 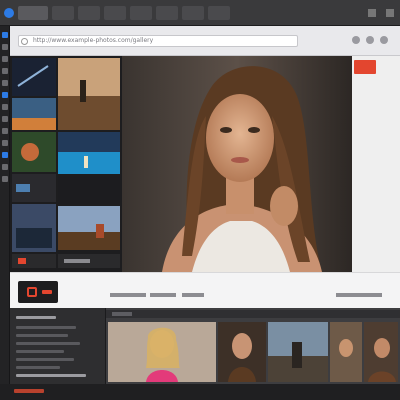 What do you see at coordinates (240, 138) in the screenshot?
I see `hero-face` at bounding box center [240, 138].